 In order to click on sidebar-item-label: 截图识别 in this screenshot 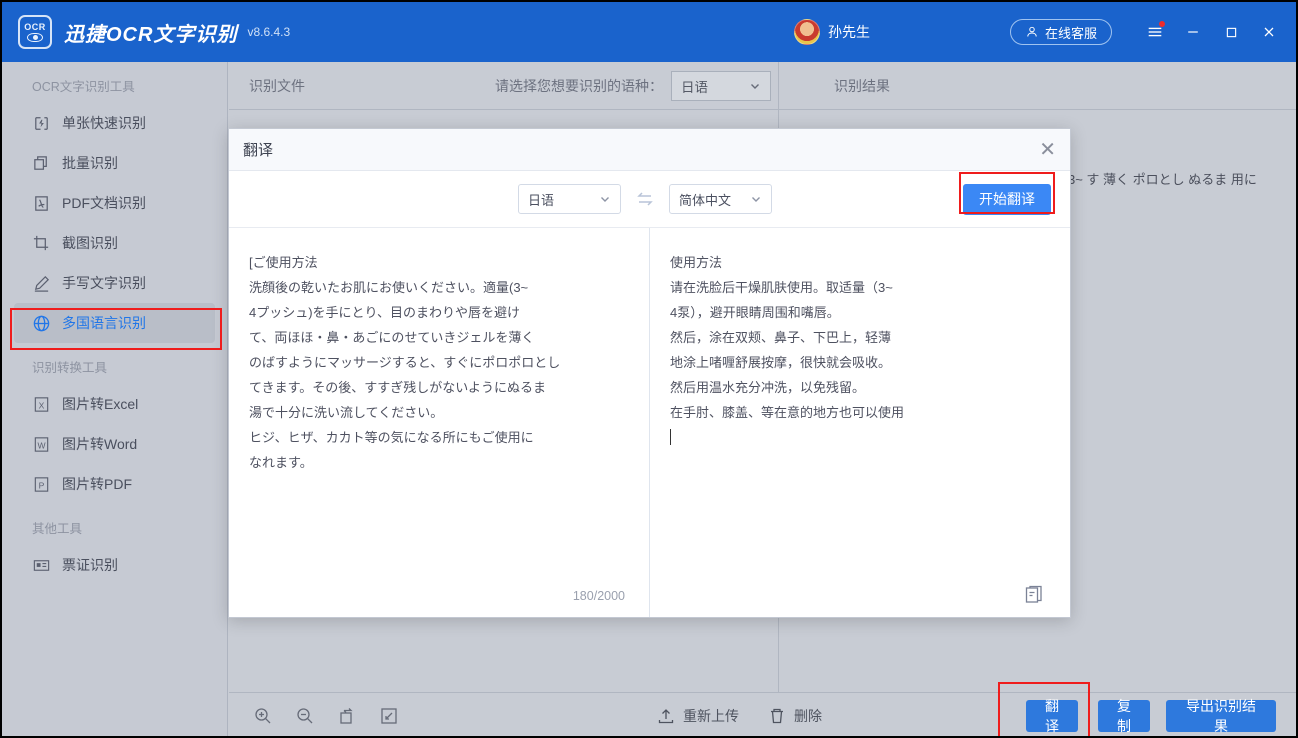, I will do `click(90, 243)`.